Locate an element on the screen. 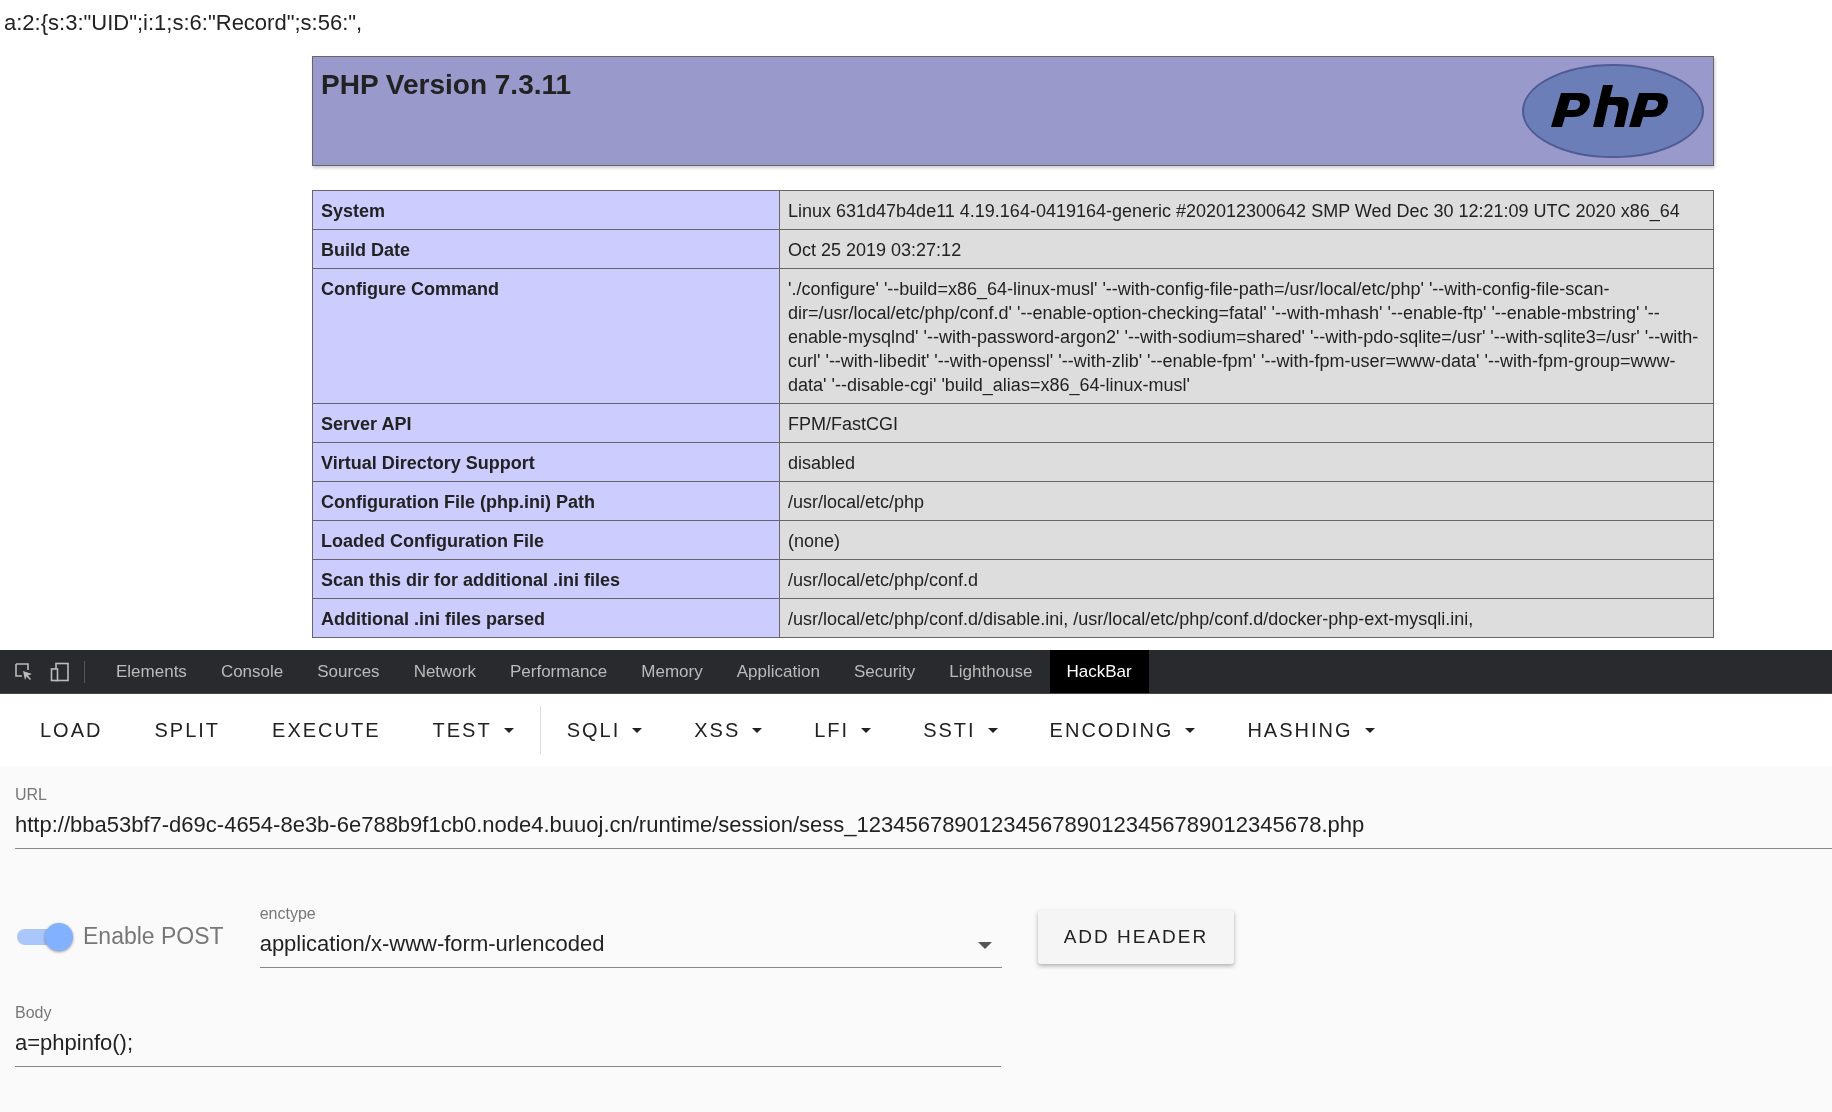 Image resolution: width=1832 pixels, height=1112 pixels. toolbar-button: EXECUTE is located at coordinates (326, 730).